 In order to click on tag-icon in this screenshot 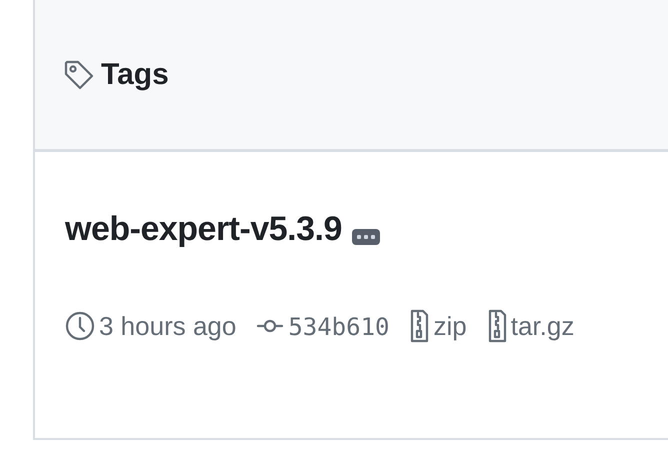, I will do `click(79, 74)`.